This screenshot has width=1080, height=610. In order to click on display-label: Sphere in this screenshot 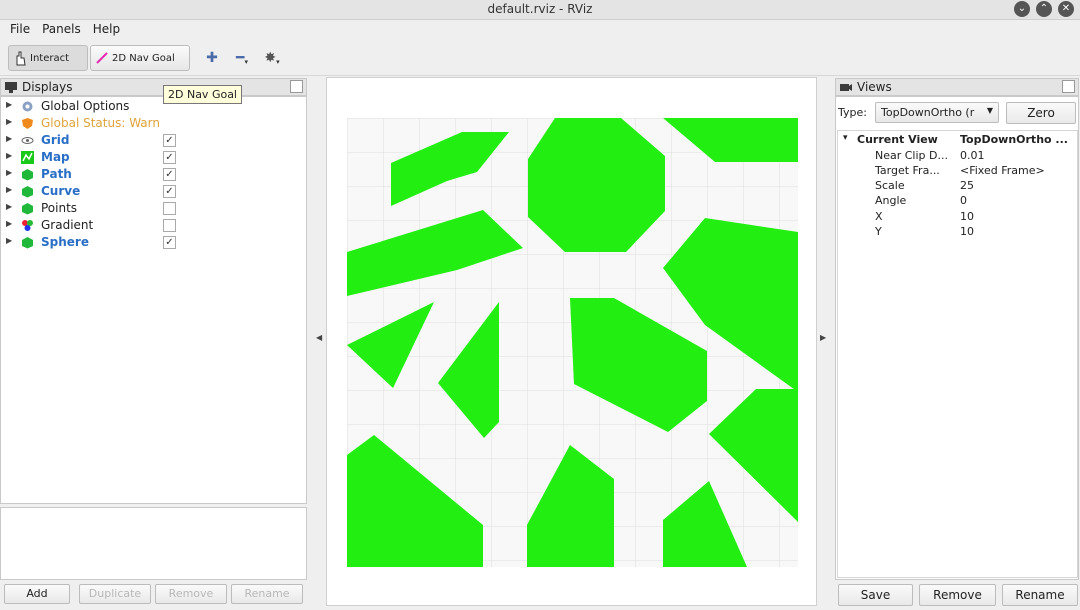, I will do `click(65, 242)`.